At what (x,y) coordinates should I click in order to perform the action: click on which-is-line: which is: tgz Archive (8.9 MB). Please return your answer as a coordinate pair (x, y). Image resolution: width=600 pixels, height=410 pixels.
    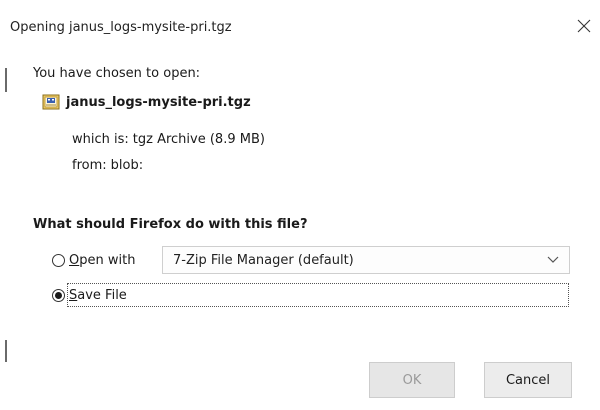
    Looking at the image, I should click on (168, 139).